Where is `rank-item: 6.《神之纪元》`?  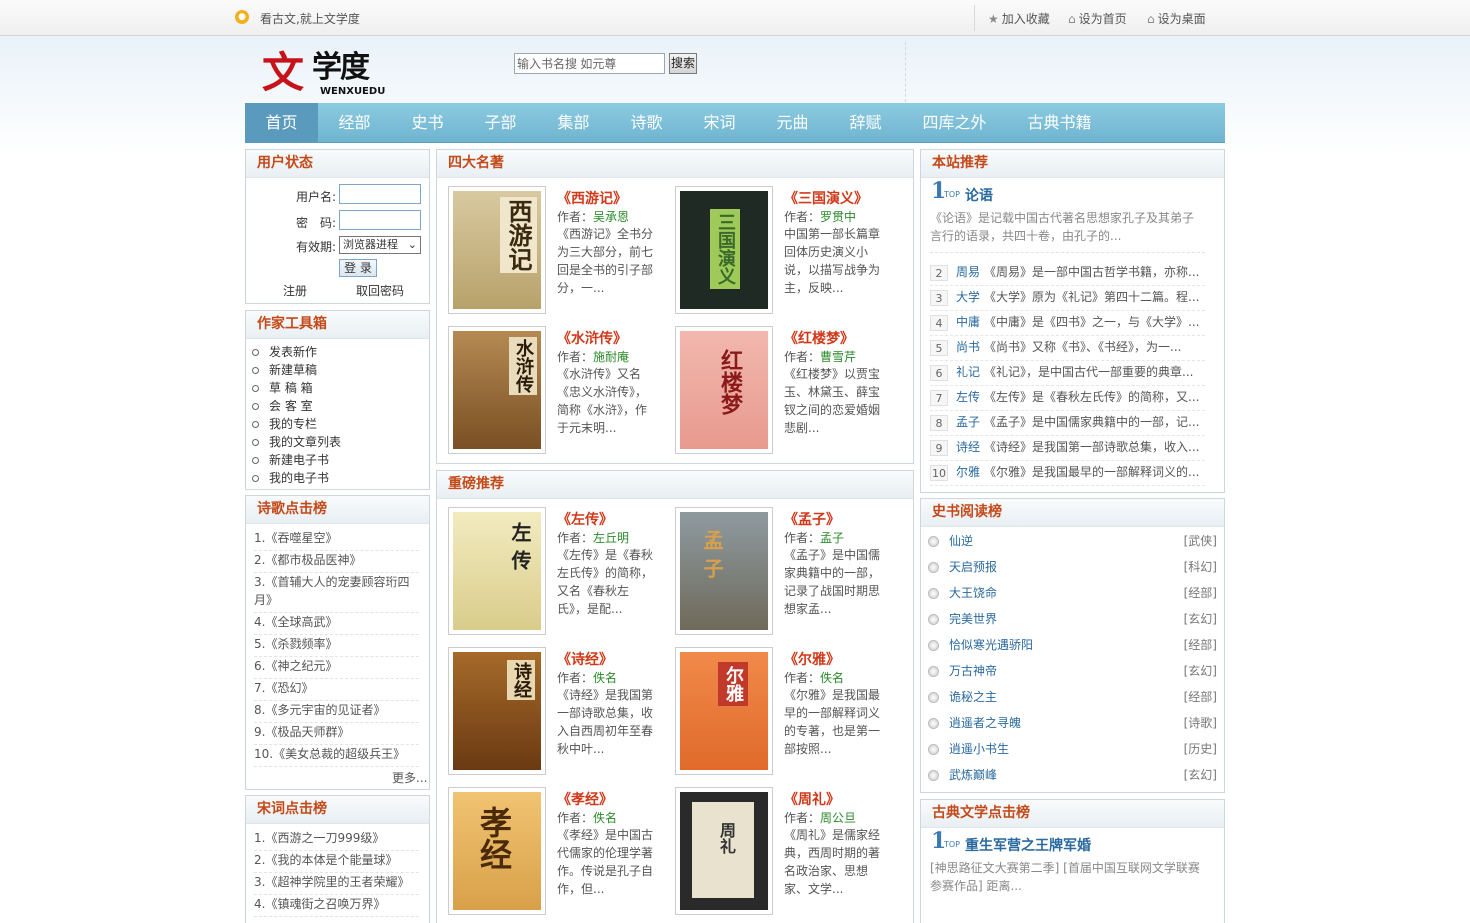
rank-item: 6.《神之纪元》 is located at coordinates (336, 668).